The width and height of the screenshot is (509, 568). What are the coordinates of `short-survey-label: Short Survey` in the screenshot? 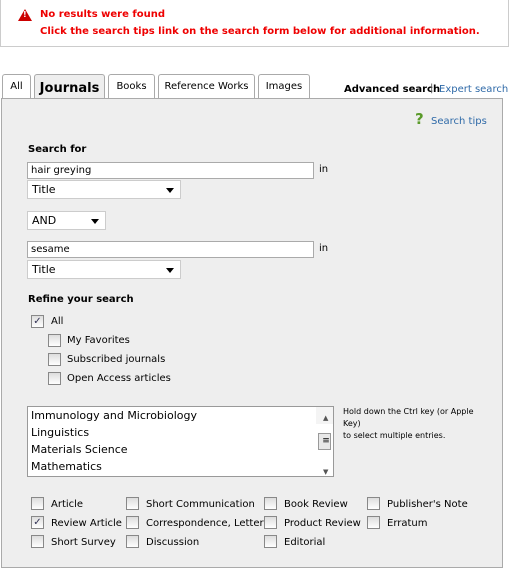 It's located at (83, 542).